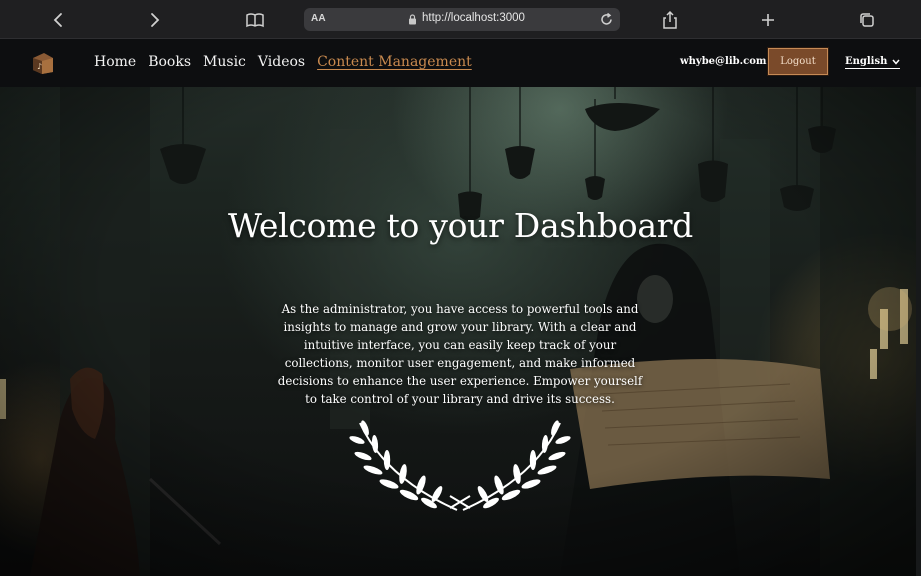 This screenshot has height=576, width=921. I want to click on user-email: whybe@lib.com, so click(723, 61).